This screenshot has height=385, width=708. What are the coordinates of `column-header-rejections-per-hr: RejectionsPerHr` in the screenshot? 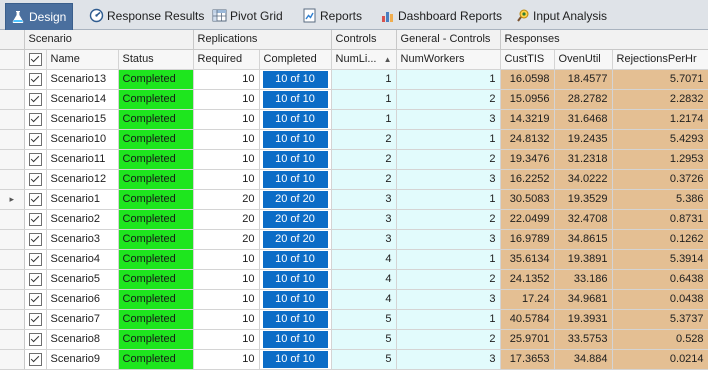 It's located at (660, 59).